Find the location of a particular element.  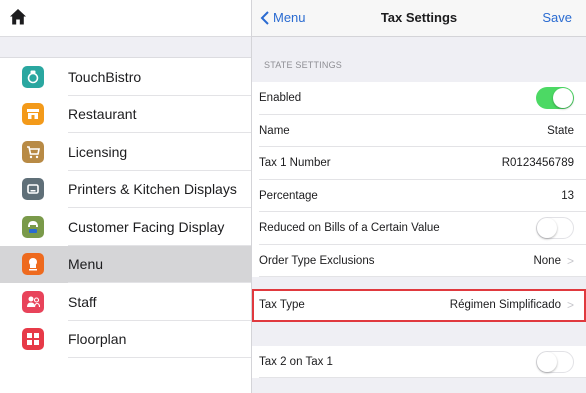

save-button: Save is located at coordinates (557, 17).